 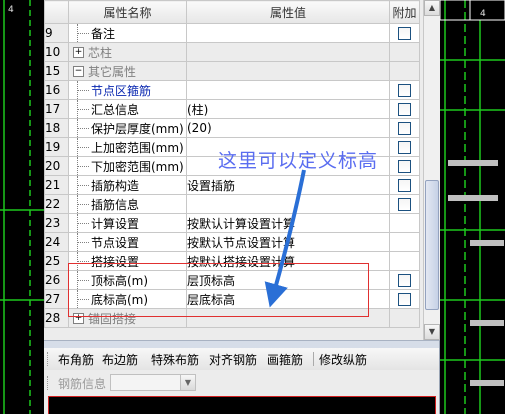 I want to click on table-row: 26 顶标高(m) 层顶标高, so click(x=232, y=280).